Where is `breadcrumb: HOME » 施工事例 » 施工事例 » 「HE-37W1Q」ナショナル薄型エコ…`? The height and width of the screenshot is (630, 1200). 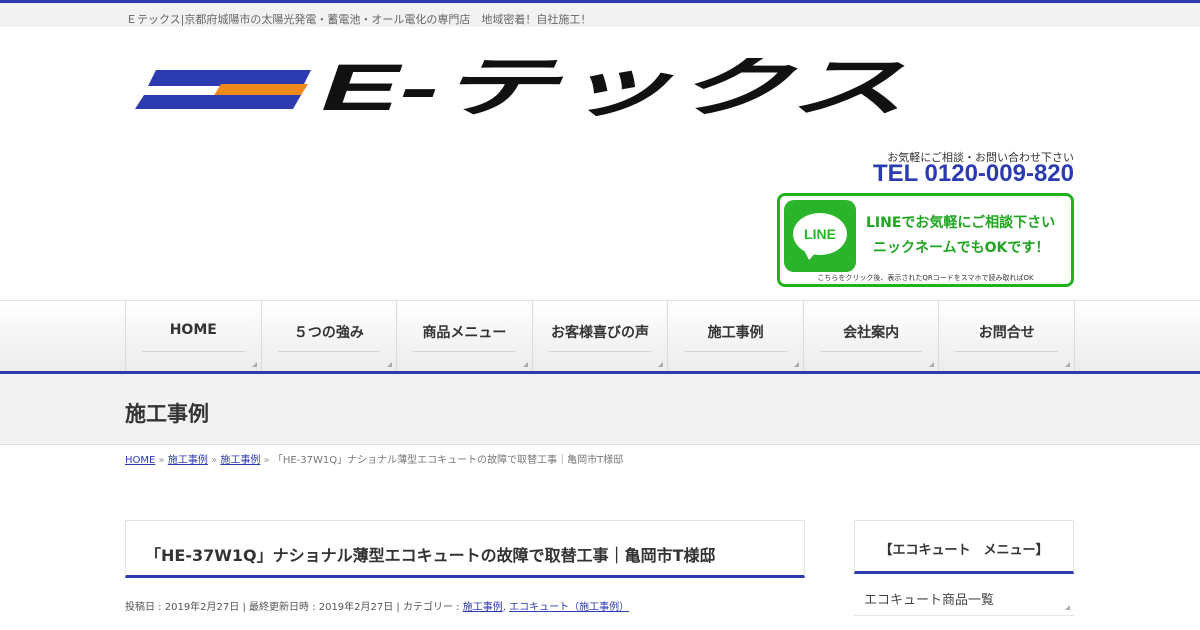
breadcrumb: HOME » 施工事例 » 施工事例 » 「HE-37W1Q」ナショナル薄型エコ… is located at coordinates (374, 458).